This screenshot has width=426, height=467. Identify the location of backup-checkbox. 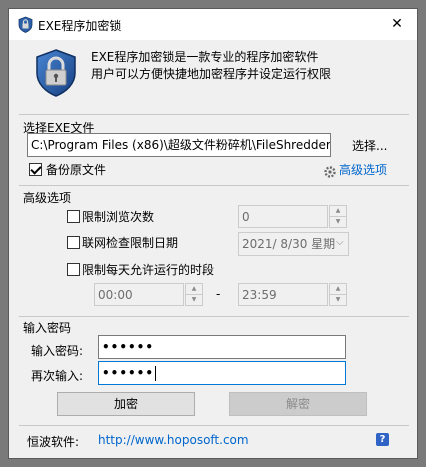
(35, 169).